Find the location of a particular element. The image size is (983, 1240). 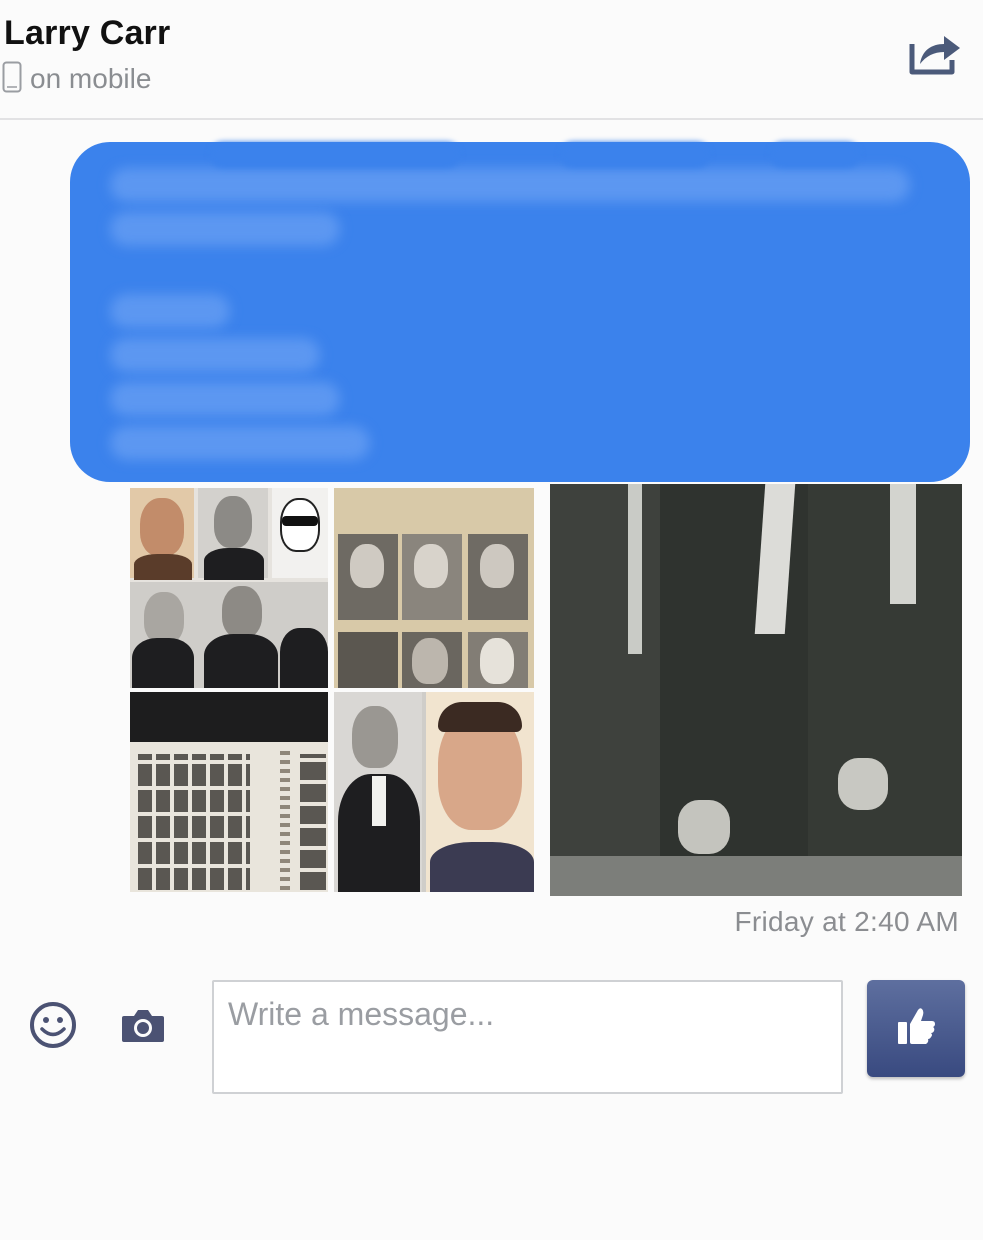

thumbs-up-icon is located at coordinates (916, 1028).